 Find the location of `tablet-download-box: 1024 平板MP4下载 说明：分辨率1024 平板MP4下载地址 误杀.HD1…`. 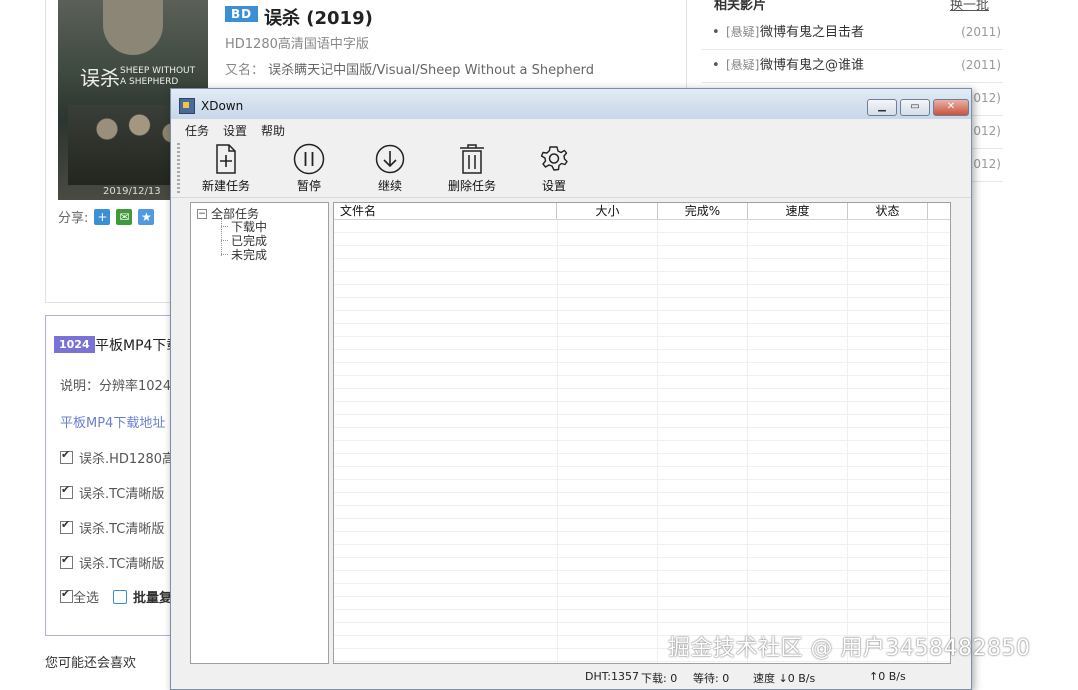

tablet-download-box: 1024 平板MP4下载 说明：分辨率1024 平板MP4下载地址 误杀.HD1… is located at coordinates (108, 475).